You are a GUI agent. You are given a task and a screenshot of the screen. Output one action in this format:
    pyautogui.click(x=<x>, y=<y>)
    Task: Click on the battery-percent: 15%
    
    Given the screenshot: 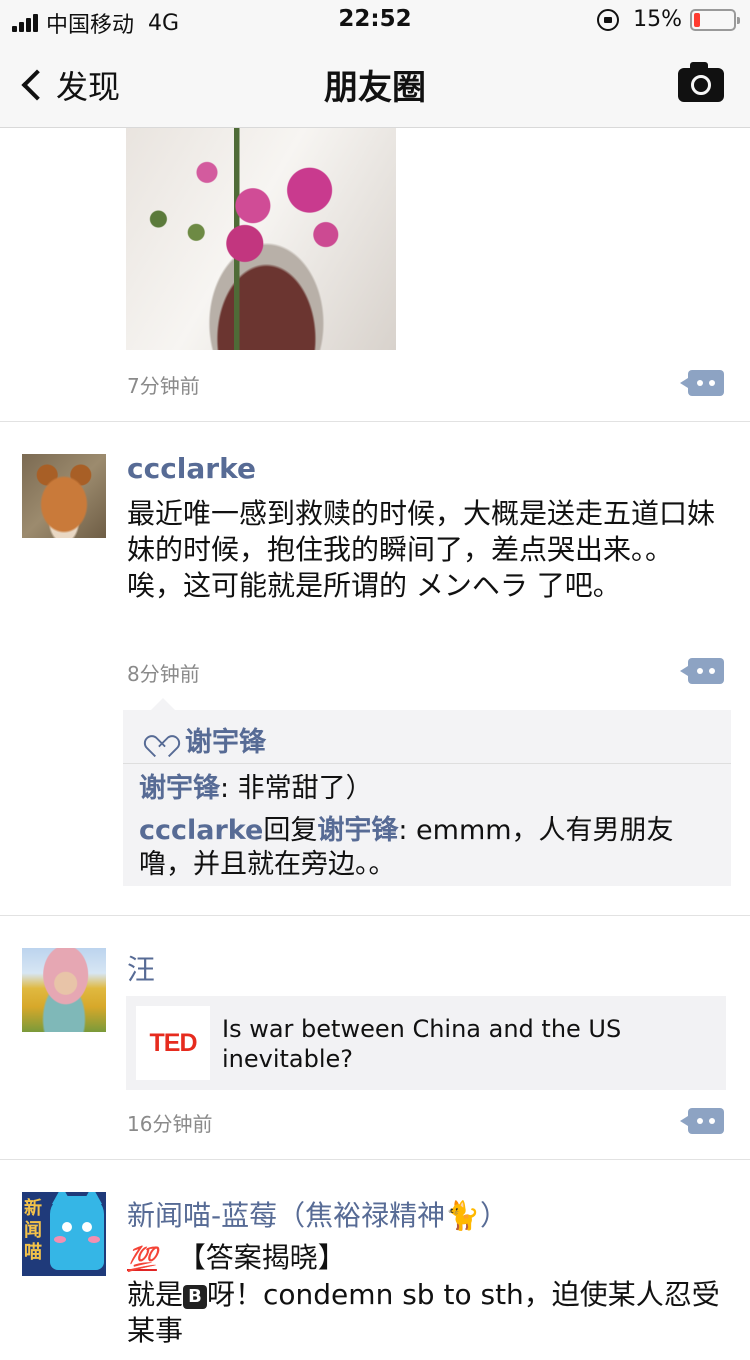 What is the action you would take?
    pyautogui.click(x=657, y=19)
    